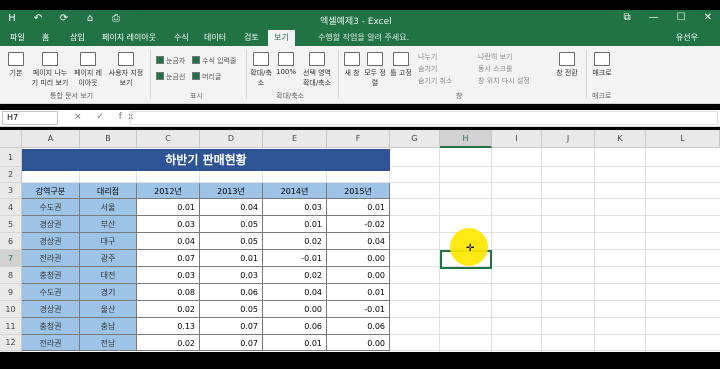 The image size is (720, 369). I want to click on unhide-button: 숨기기 취소, so click(435, 81).